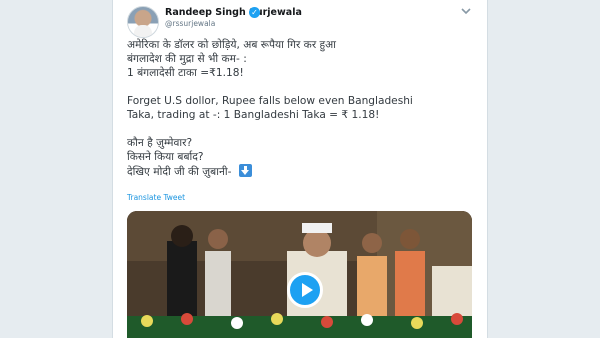  Describe the element at coordinates (143, 22) in the screenshot. I see `avatar` at that location.